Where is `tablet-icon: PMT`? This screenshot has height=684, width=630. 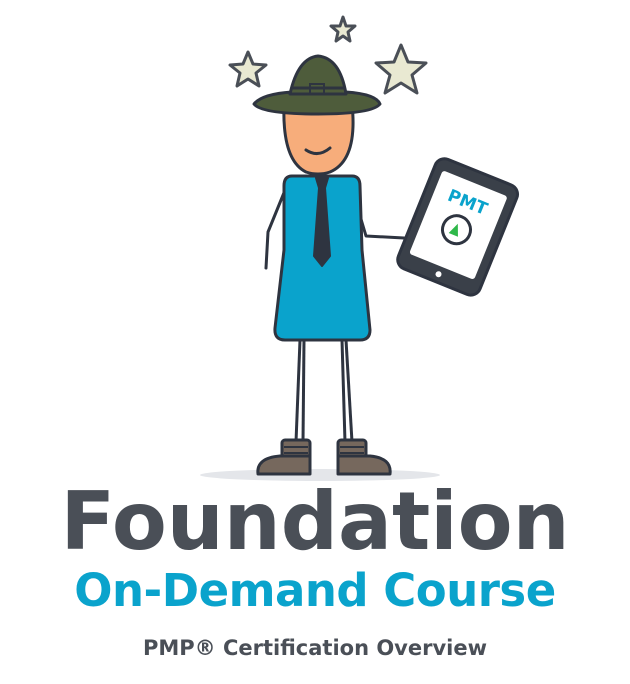
tablet-icon: PMT is located at coordinates (458, 227).